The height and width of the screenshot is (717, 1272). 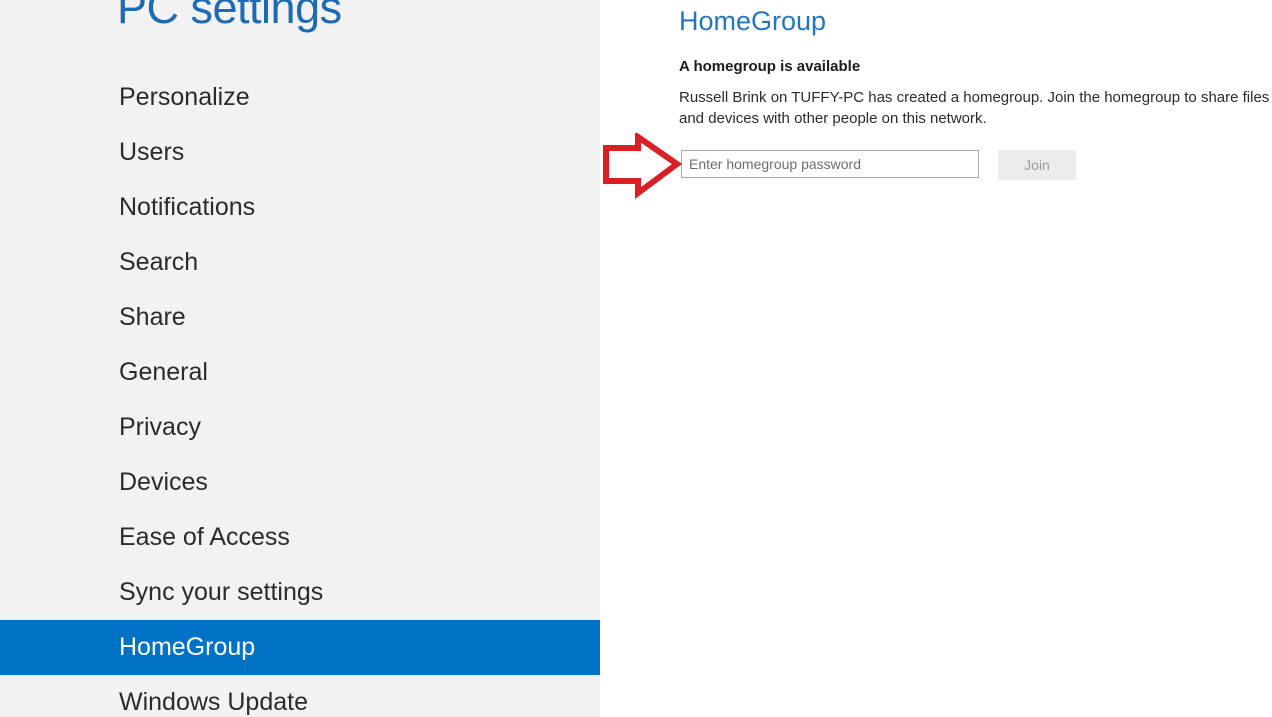 I want to click on sidebar-item-label: Personalize, so click(x=184, y=97).